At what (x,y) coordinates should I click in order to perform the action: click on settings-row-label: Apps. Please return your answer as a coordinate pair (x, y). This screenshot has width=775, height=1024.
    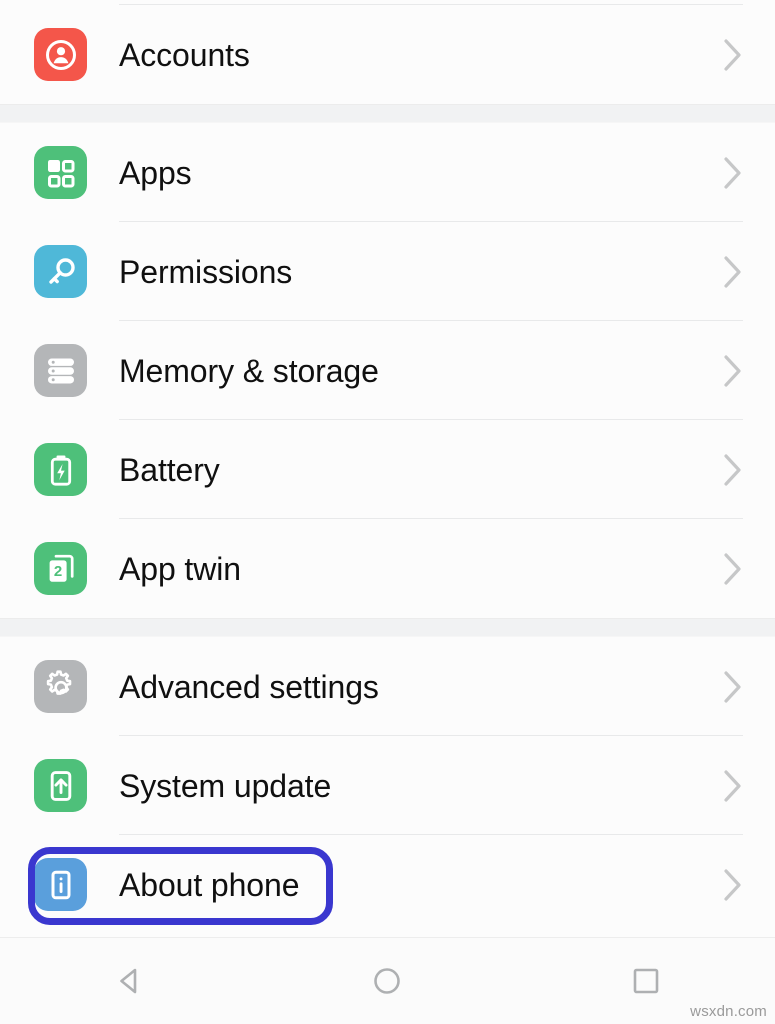
    Looking at the image, I should click on (155, 172).